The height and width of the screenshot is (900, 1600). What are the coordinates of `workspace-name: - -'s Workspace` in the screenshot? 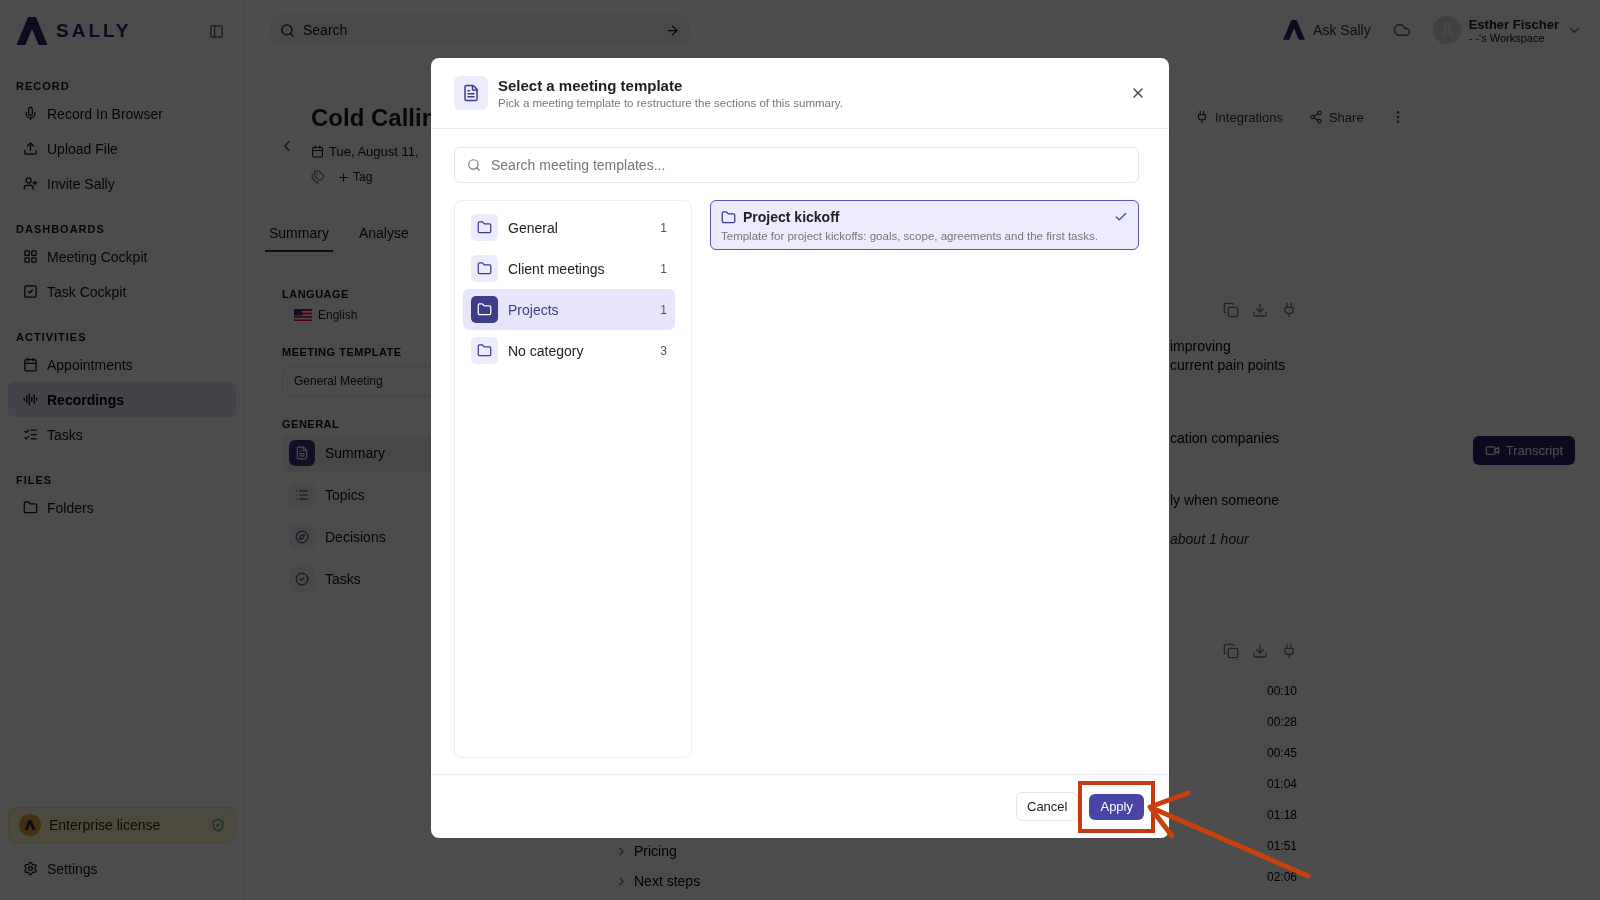 It's located at (1507, 37).